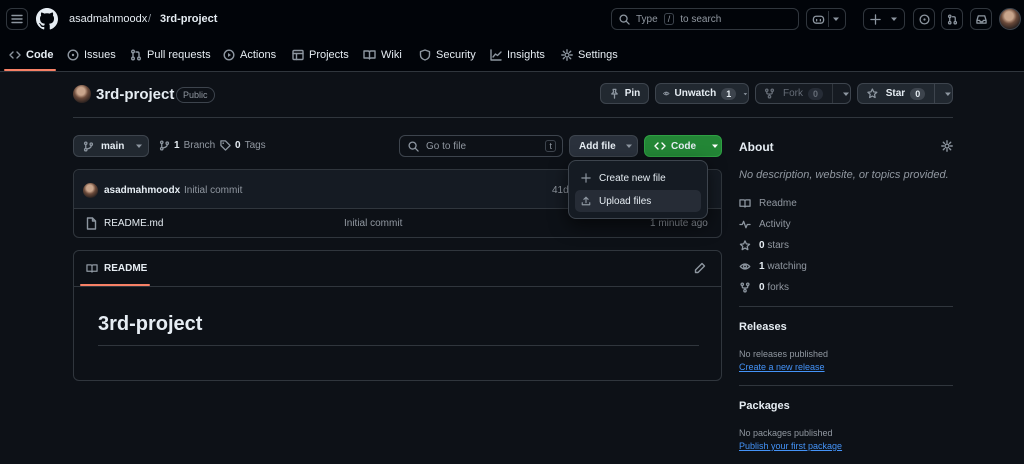 The image size is (1024, 464). I want to click on activity-link: Activity, so click(765, 224).